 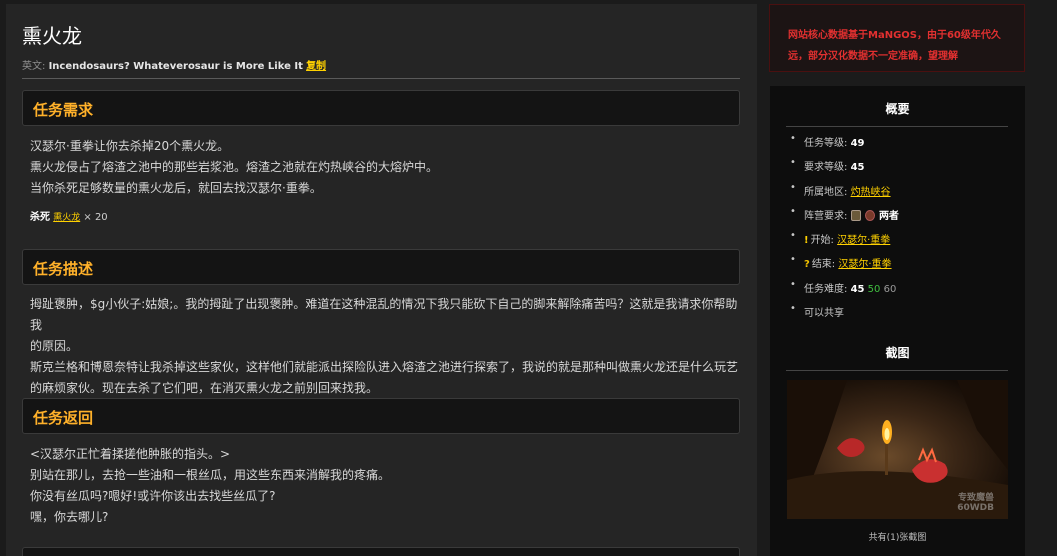 I want to click on quest-screenshot: 专致魔兽 60WDB, so click(x=897, y=449).